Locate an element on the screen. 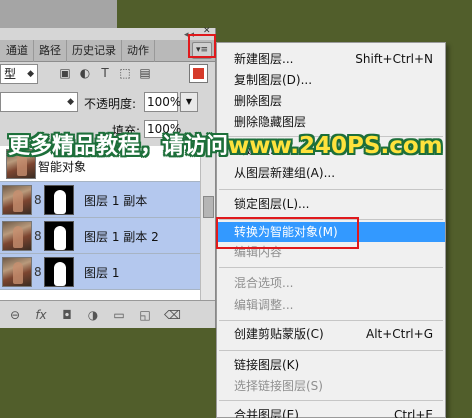 The width and height of the screenshot is (472, 418). menu-item-label: 选择链接图层(S) is located at coordinates (278, 386).